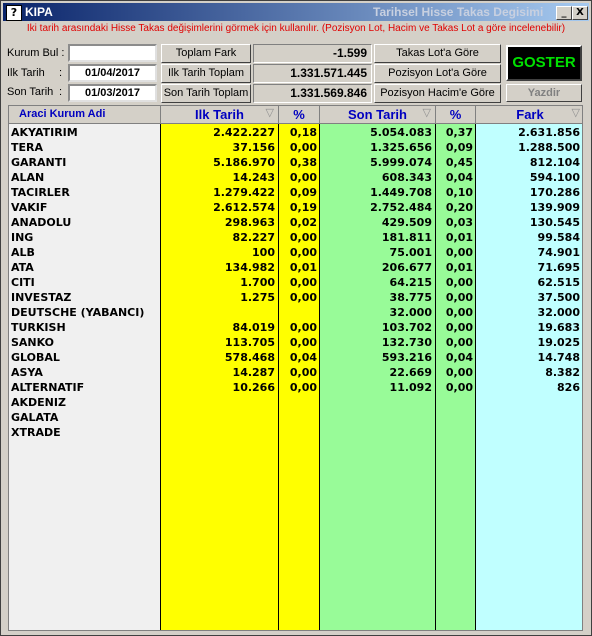 The width and height of the screenshot is (592, 636). What do you see at coordinates (554, 162) in the screenshot?
I see `cell-fark: 812.104` at bounding box center [554, 162].